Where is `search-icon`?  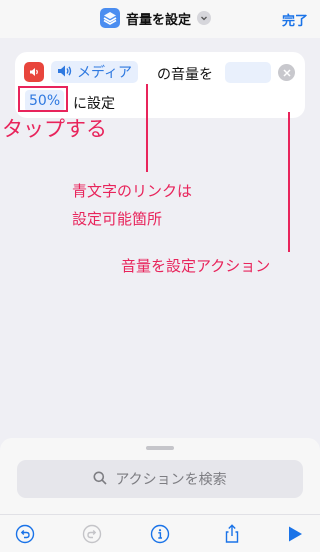
search-icon is located at coordinates (100, 479).